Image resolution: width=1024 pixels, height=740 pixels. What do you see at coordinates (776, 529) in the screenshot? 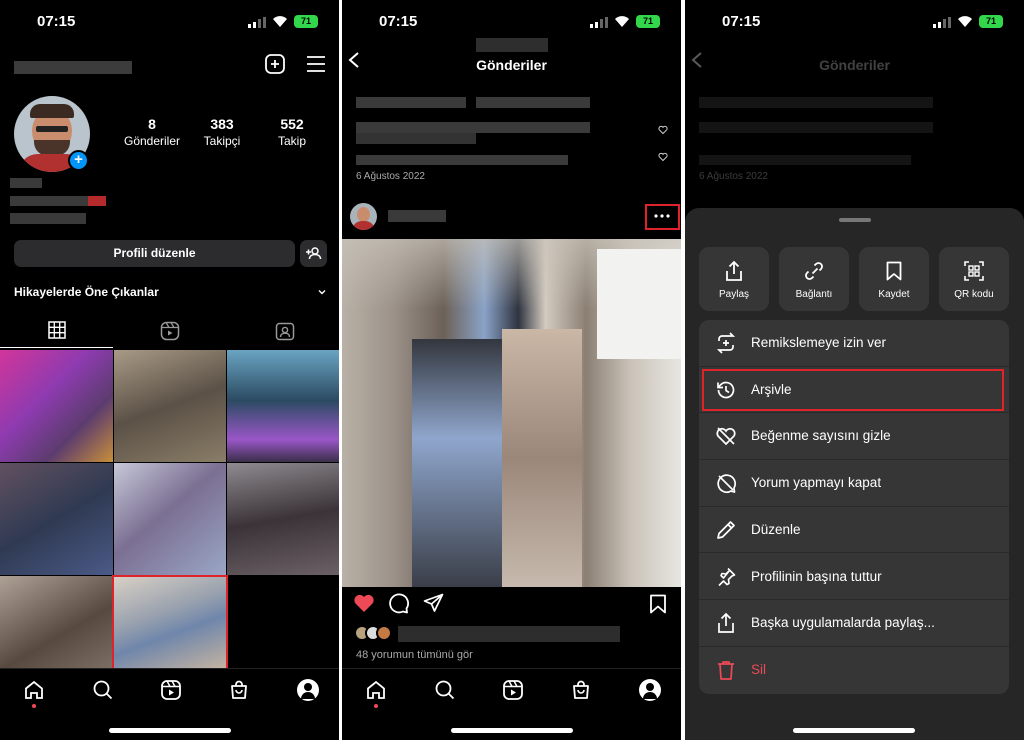
I see `menu-item-label: Düzenle` at bounding box center [776, 529].